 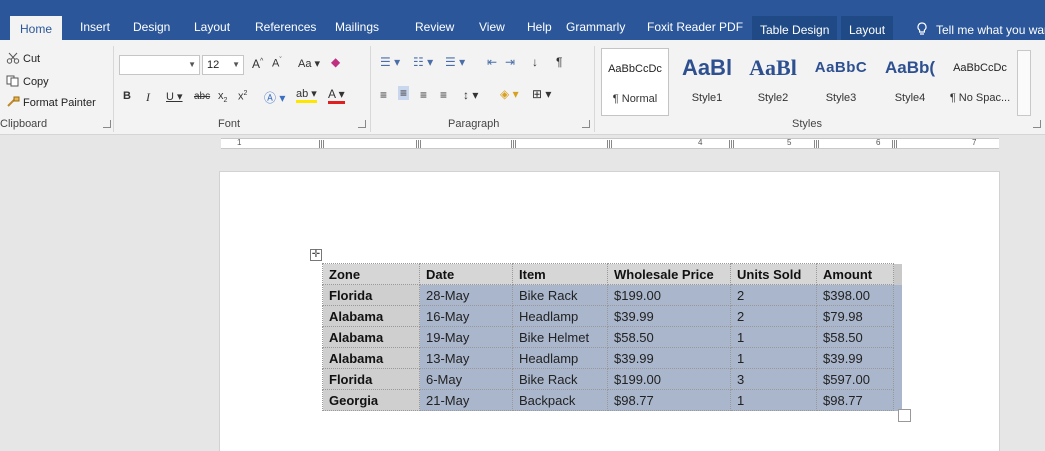 I want to click on tab-mailings: Mailings, so click(x=357, y=29).